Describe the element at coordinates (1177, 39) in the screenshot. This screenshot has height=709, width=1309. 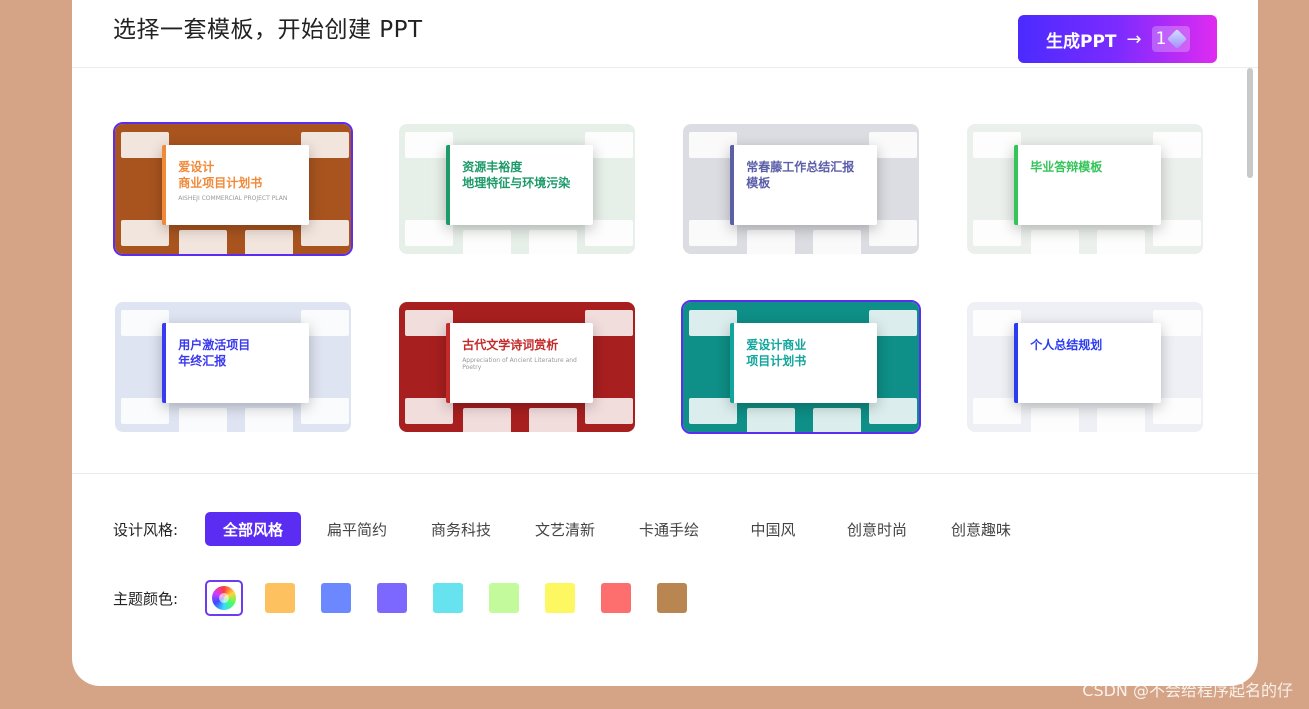
I see `diamond-icon` at that location.